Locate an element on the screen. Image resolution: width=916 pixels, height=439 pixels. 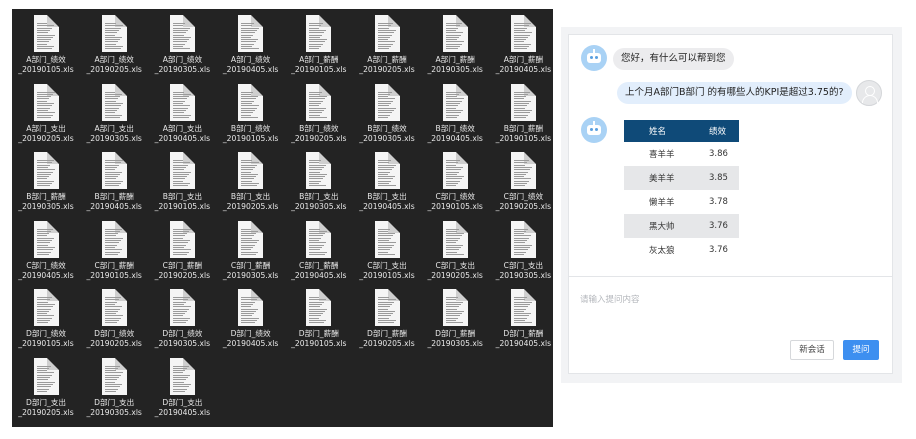
file-item: C部门_支出 _20190105.xls is located at coordinates (387, 253).